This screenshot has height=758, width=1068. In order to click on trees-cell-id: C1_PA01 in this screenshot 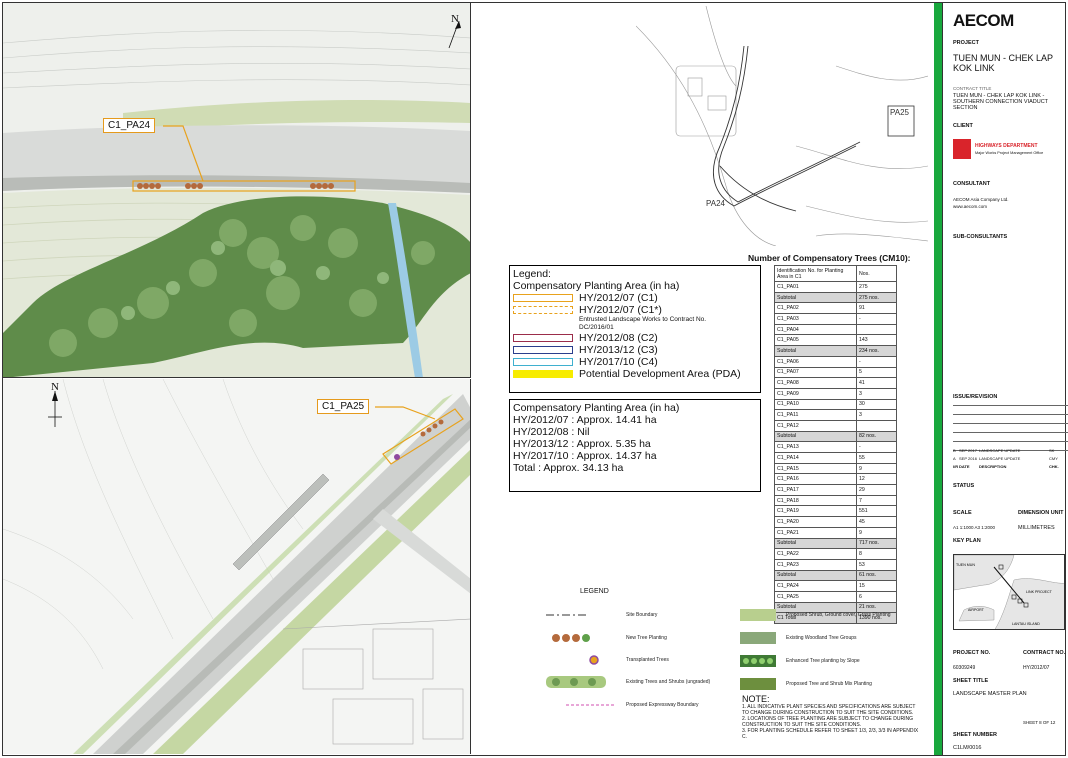, I will do `click(815, 287)`.